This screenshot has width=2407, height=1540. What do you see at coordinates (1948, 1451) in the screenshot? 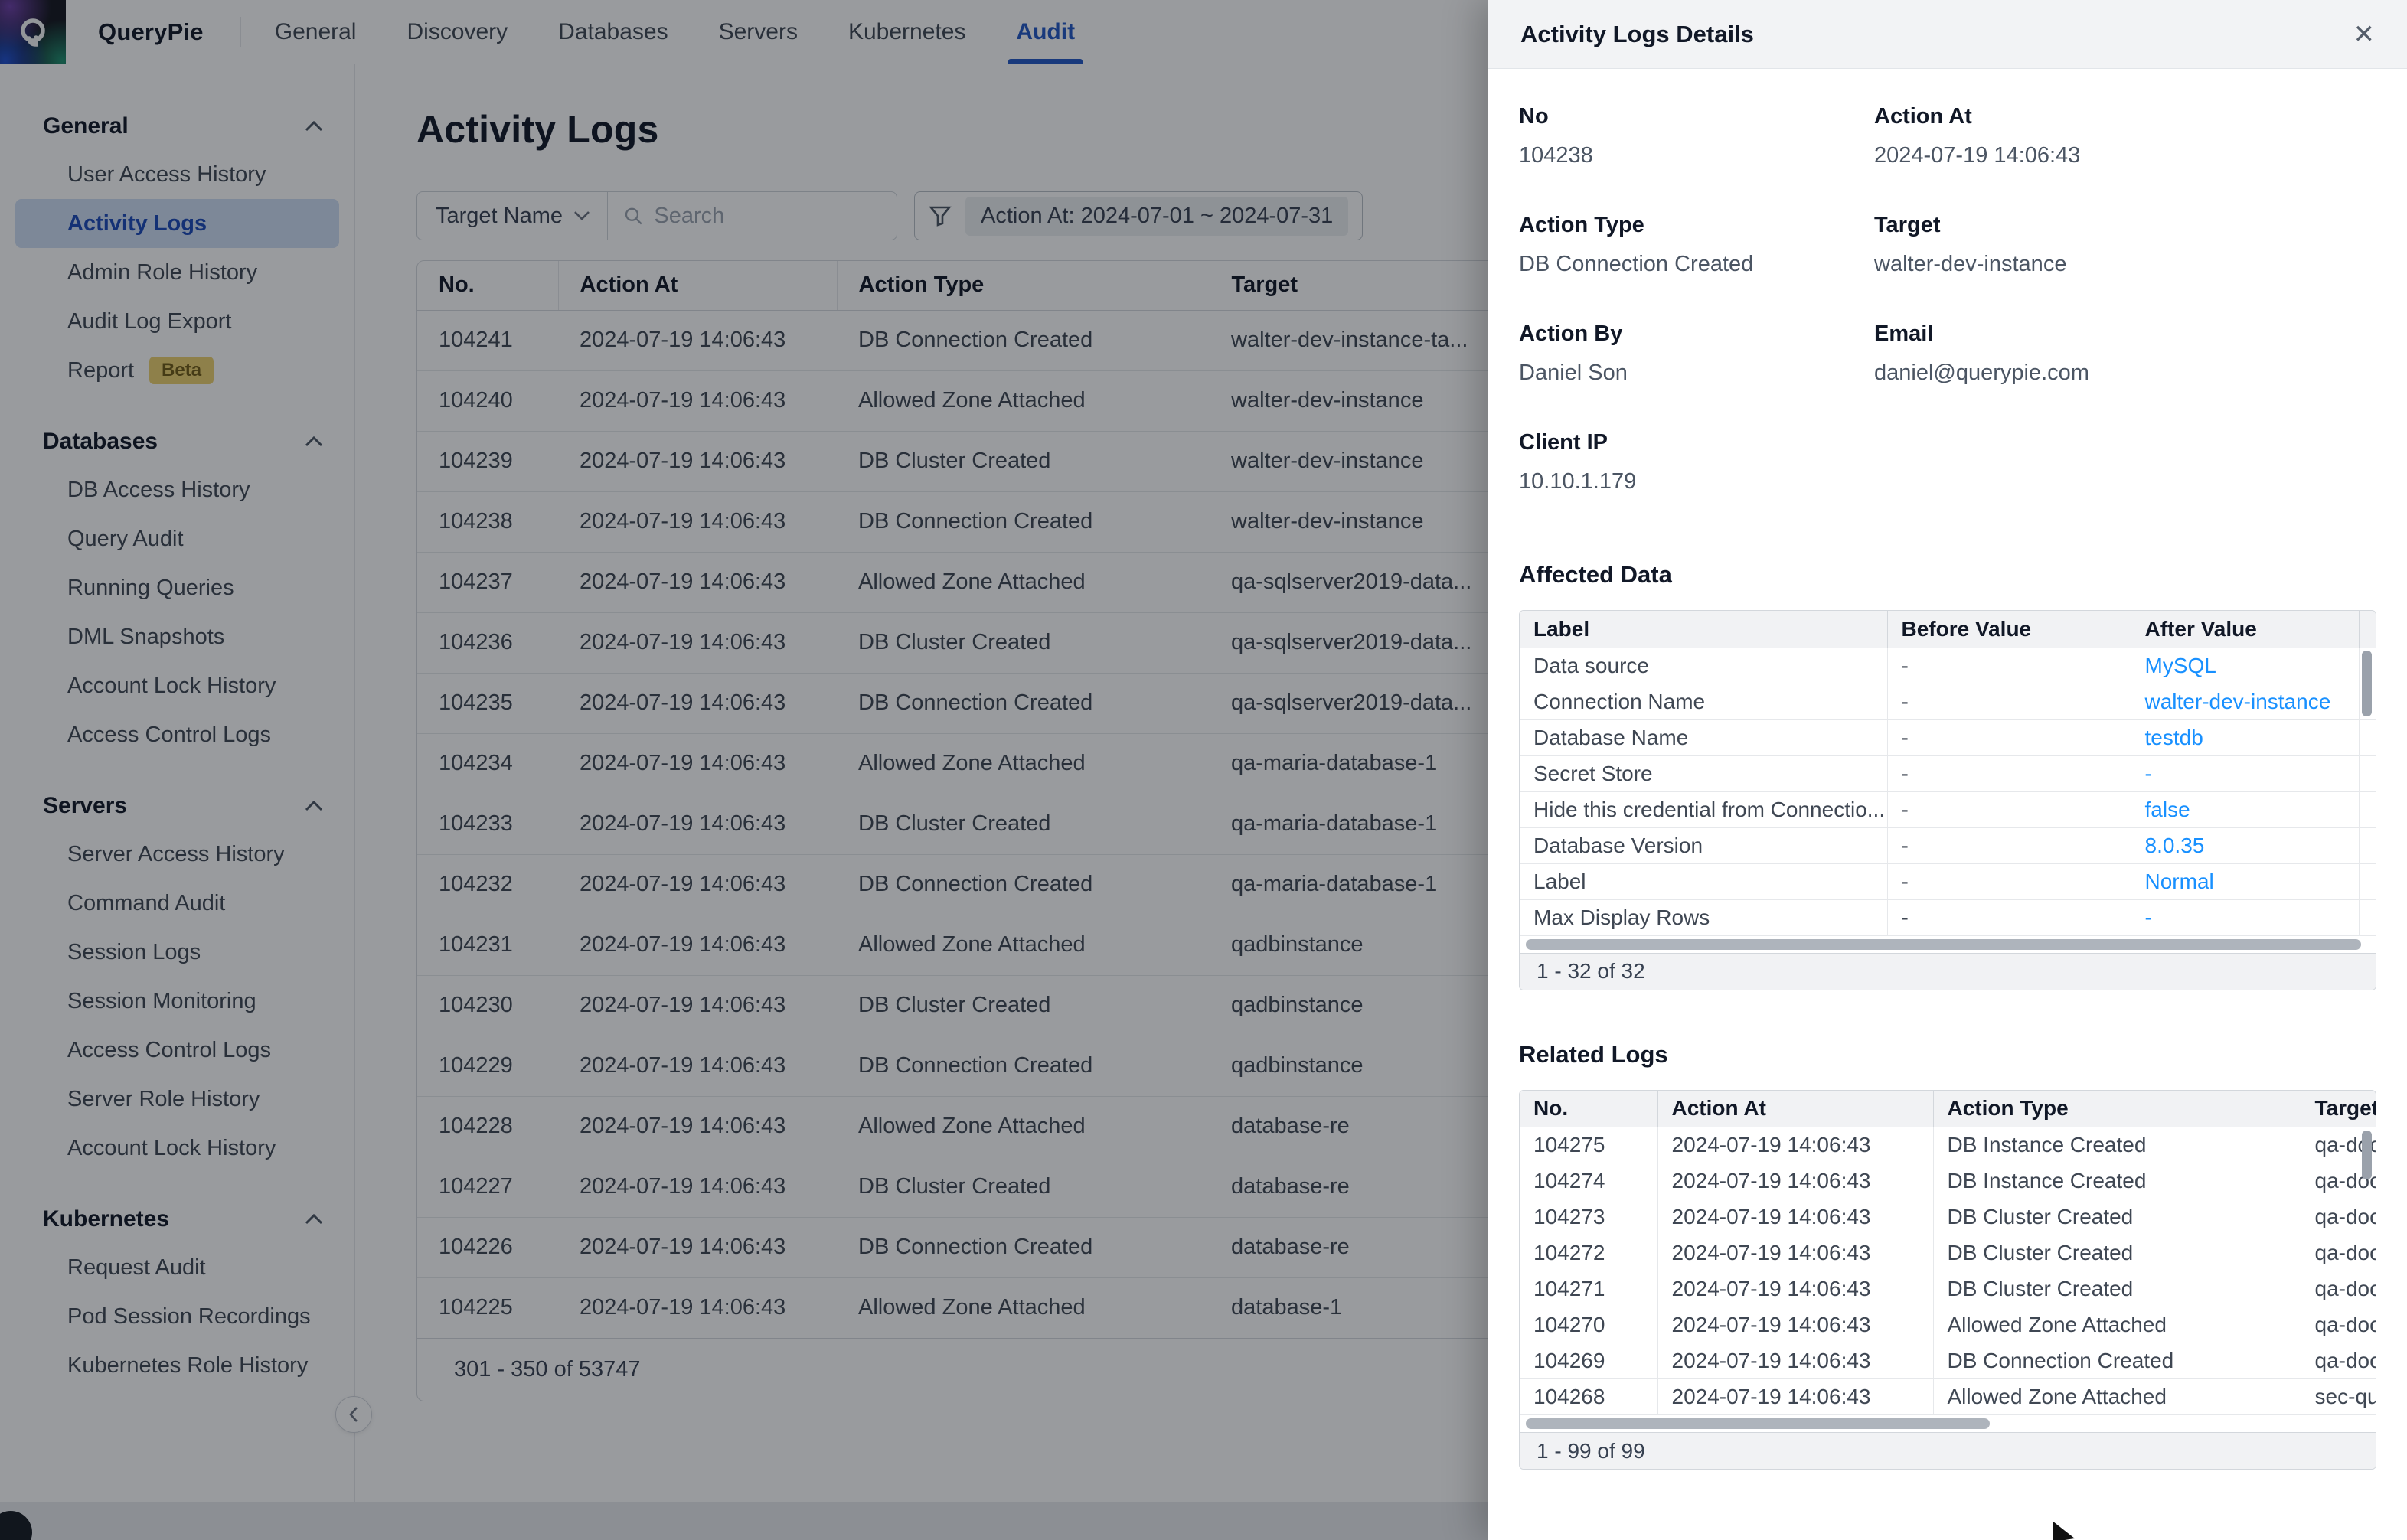
I see `related-pagination: 1 - 99 of 99` at bounding box center [1948, 1451].